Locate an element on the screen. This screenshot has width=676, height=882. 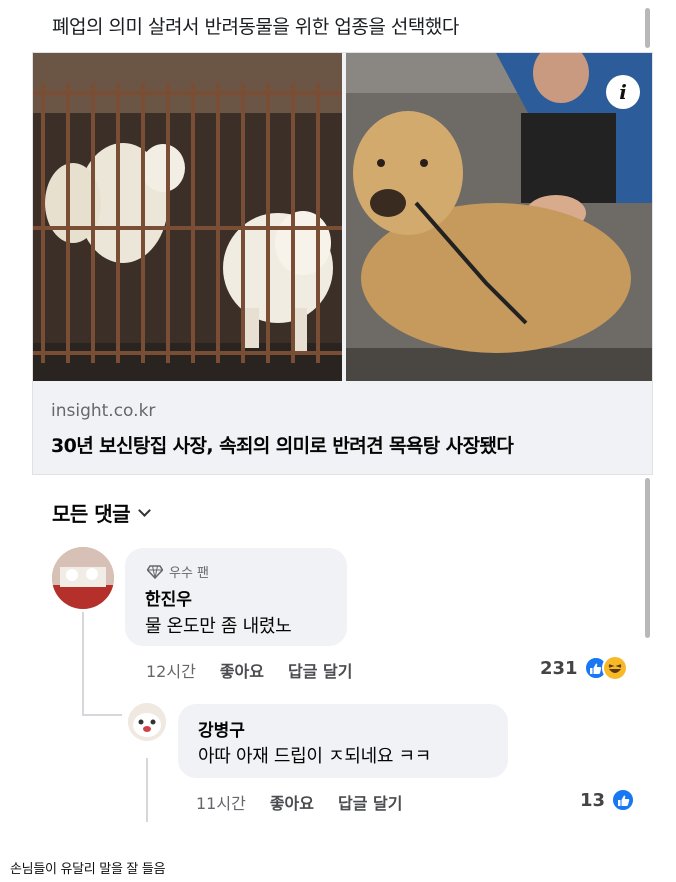
comment-actions: 12시간 좋아요 답글 달기 is located at coordinates (249, 670).